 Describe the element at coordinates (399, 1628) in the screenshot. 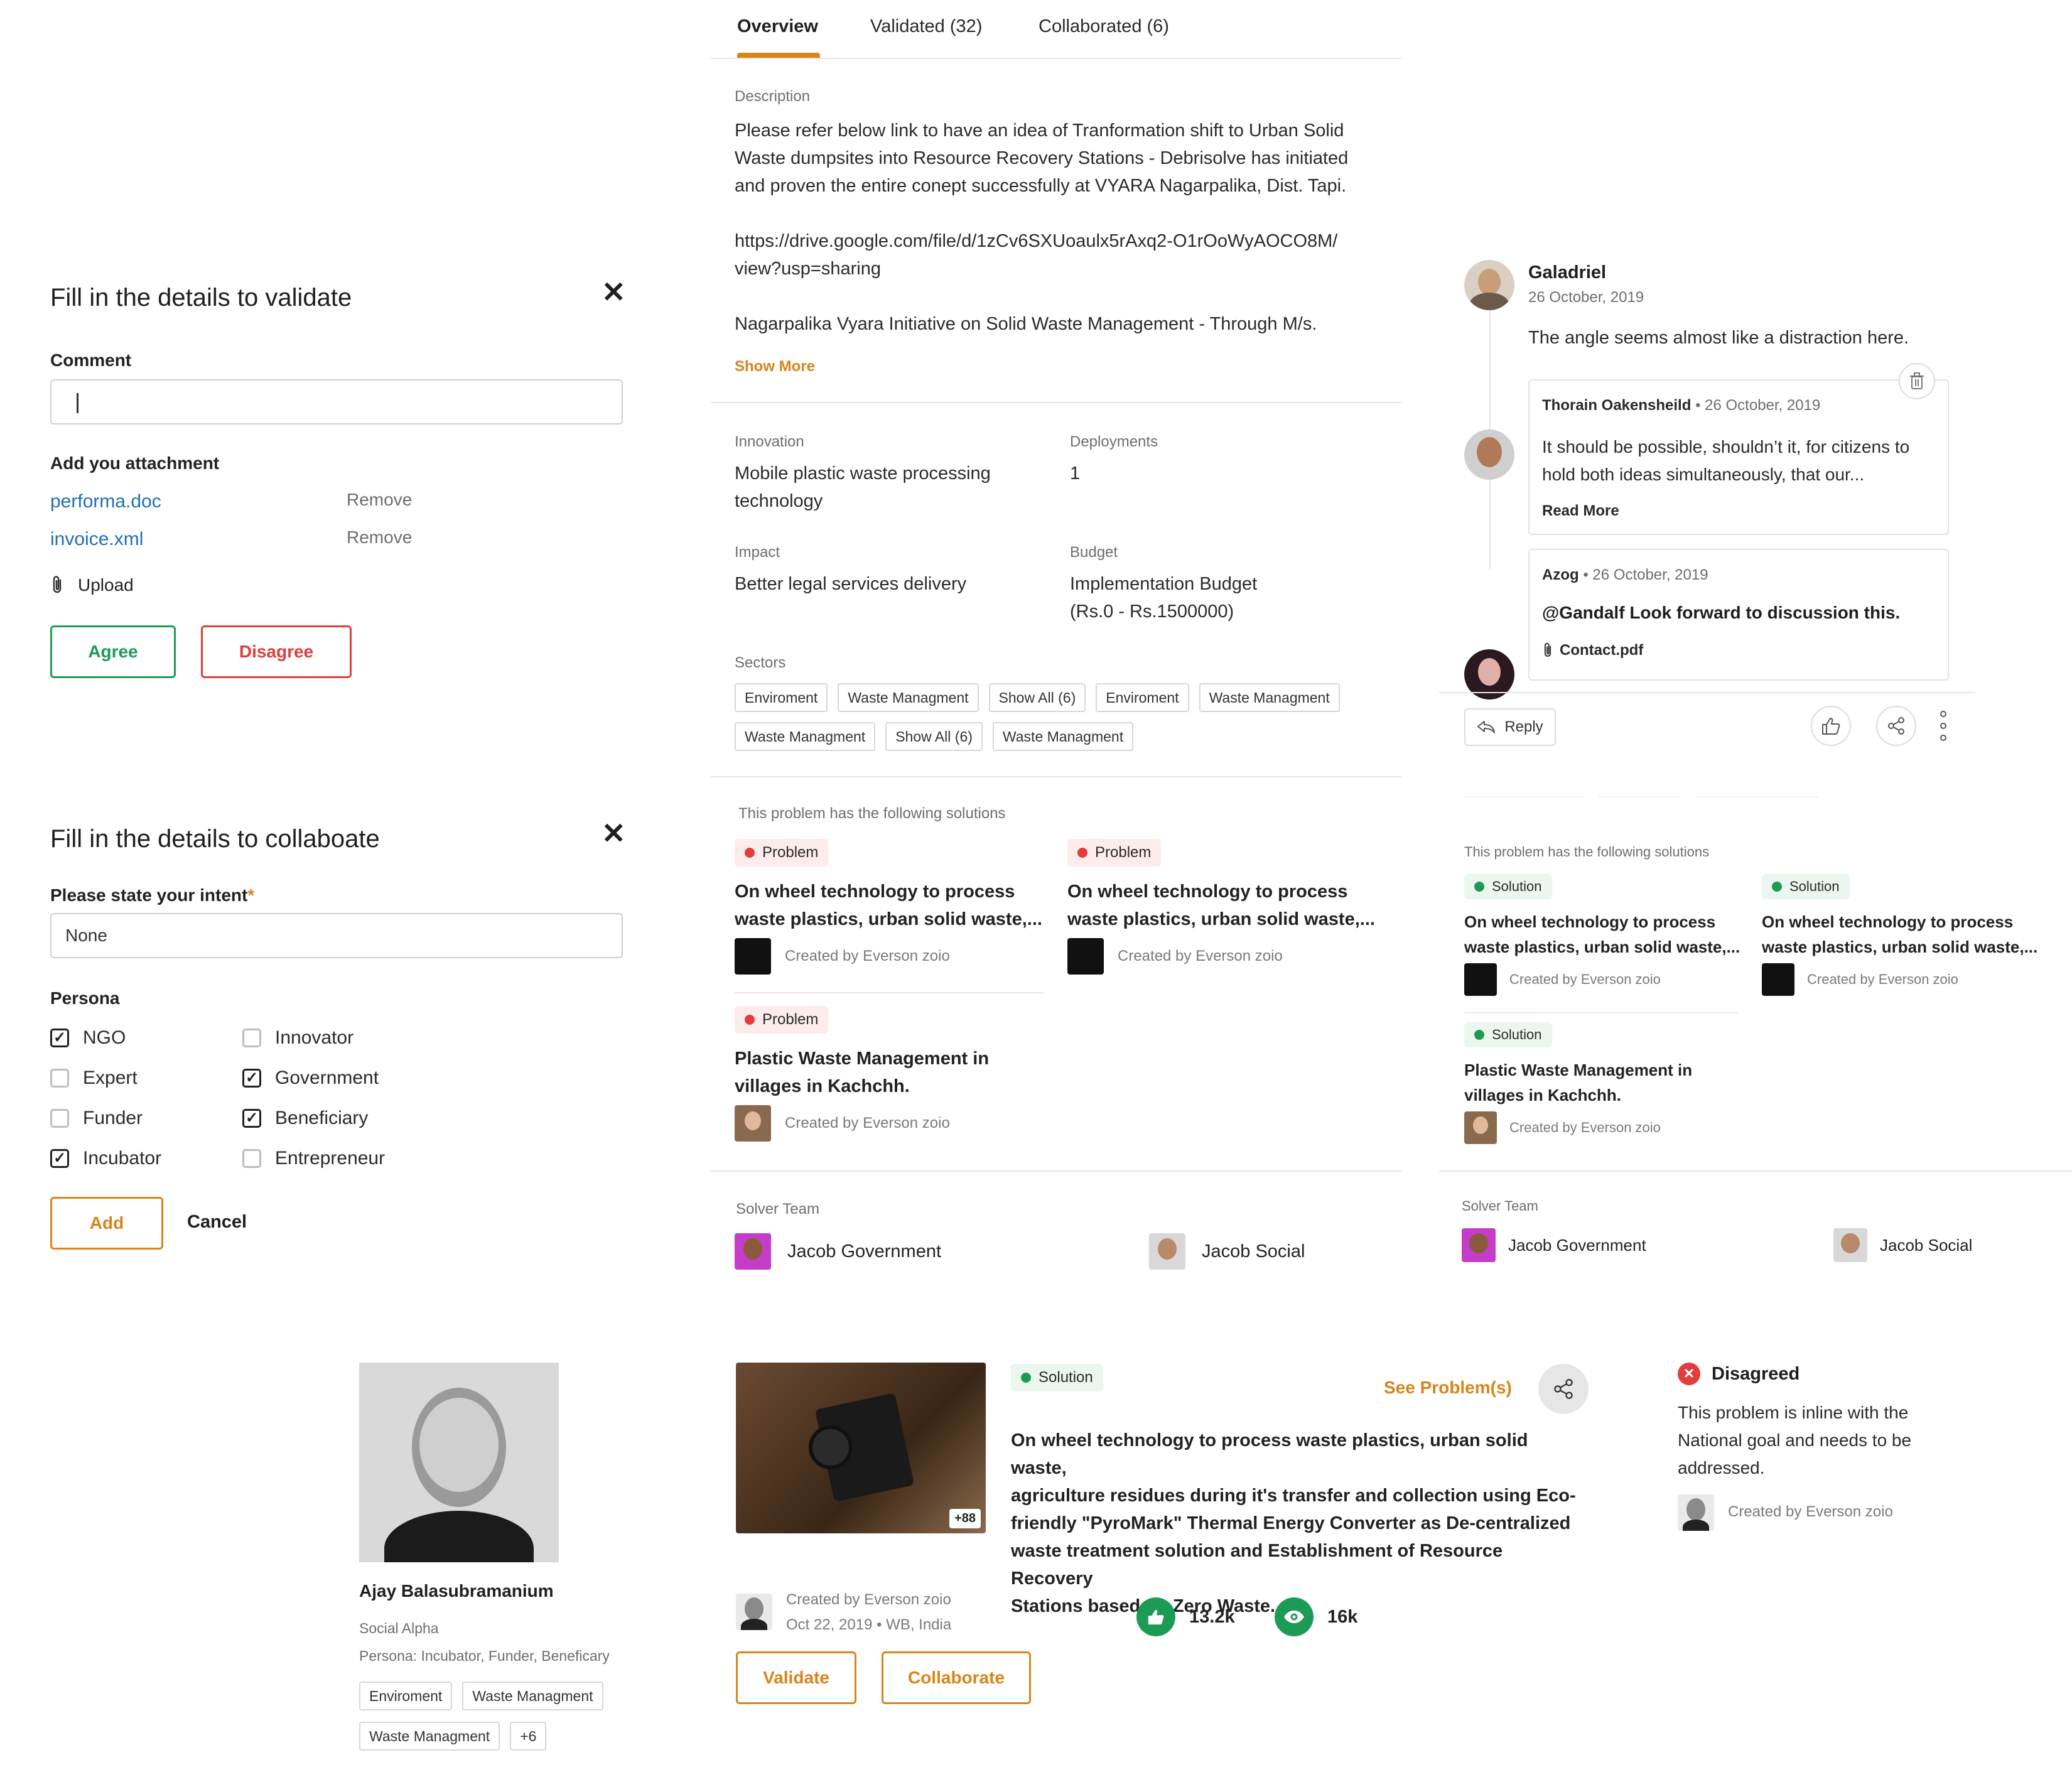

I see `profile-org: Social Alpha` at that location.